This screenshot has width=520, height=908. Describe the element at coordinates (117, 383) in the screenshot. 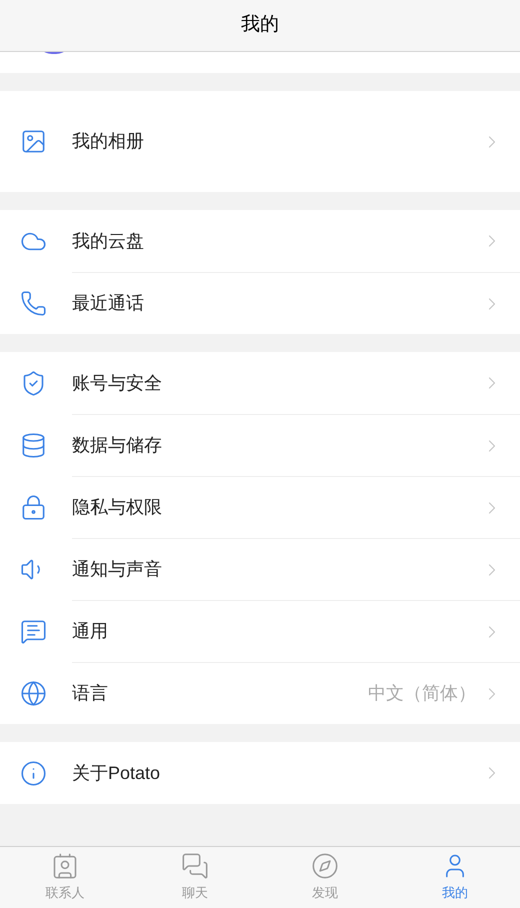

I see `menu-label: 账号与安全` at that location.